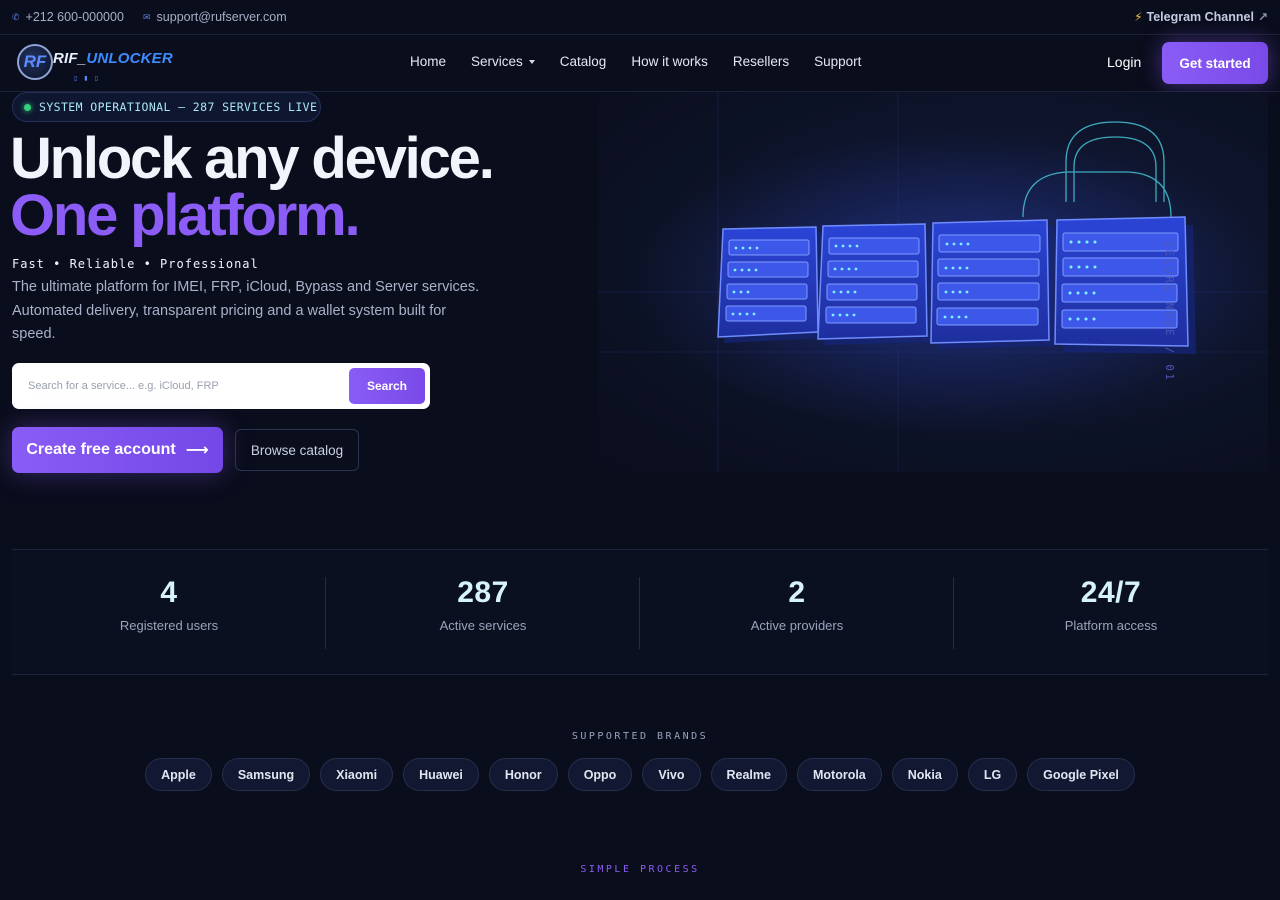  I want to click on brand-chip-nokia: Nokia, so click(924, 774).